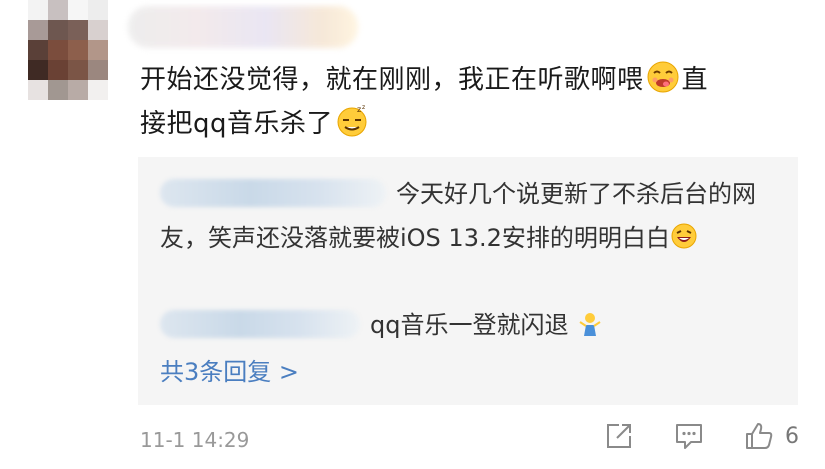 The height and width of the screenshot is (469, 825). I want to click on comment-text-line1-end: 直, so click(695, 80).